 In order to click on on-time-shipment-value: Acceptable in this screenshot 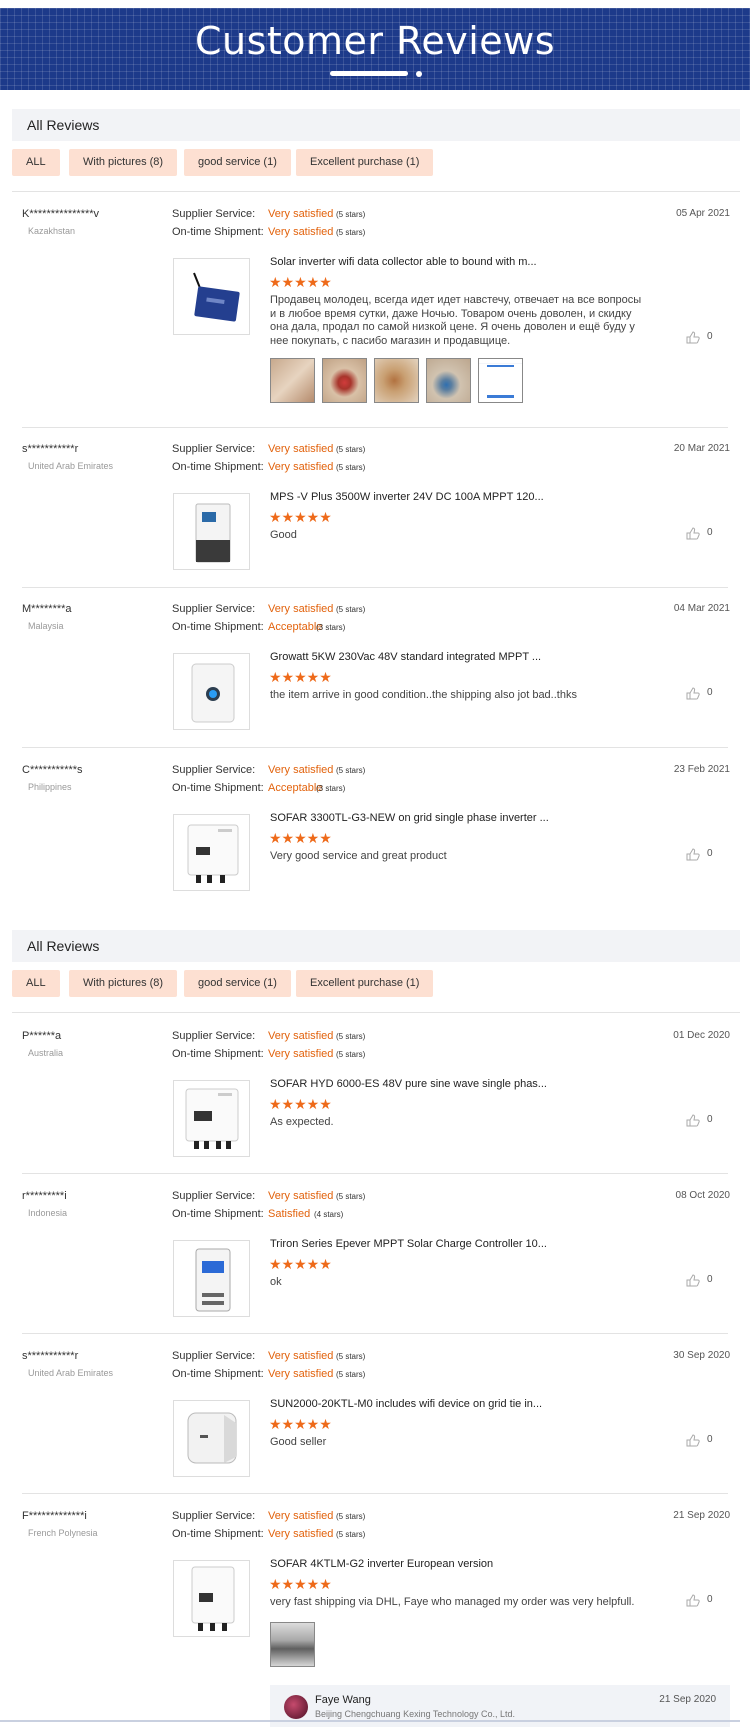, I will do `click(295, 788)`.